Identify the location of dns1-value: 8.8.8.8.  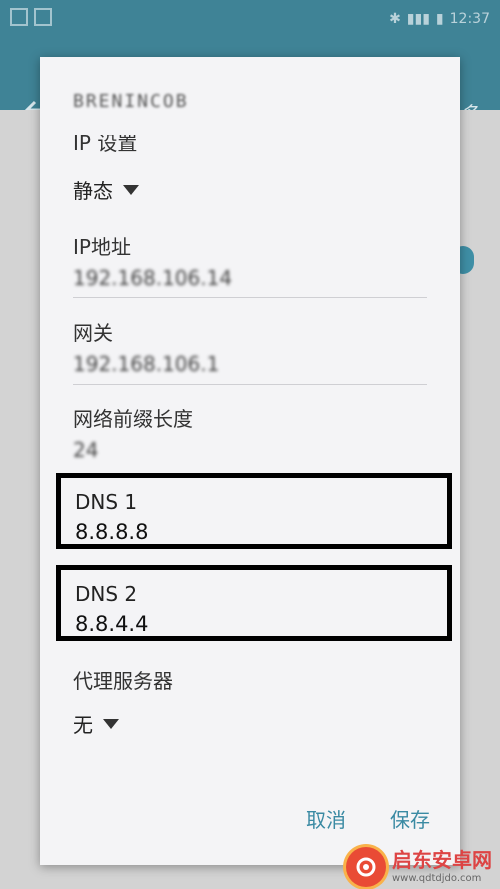
(112, 532).